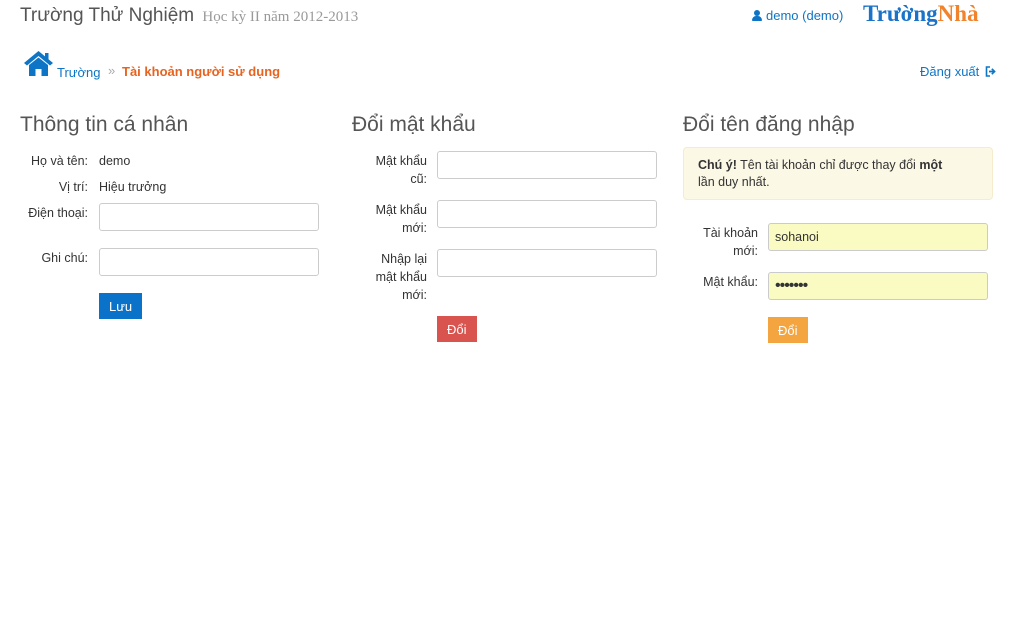 Image resolution: width=1014 pixels, height=619 pixels. I want to click on new-account-input, so click(878, 237).